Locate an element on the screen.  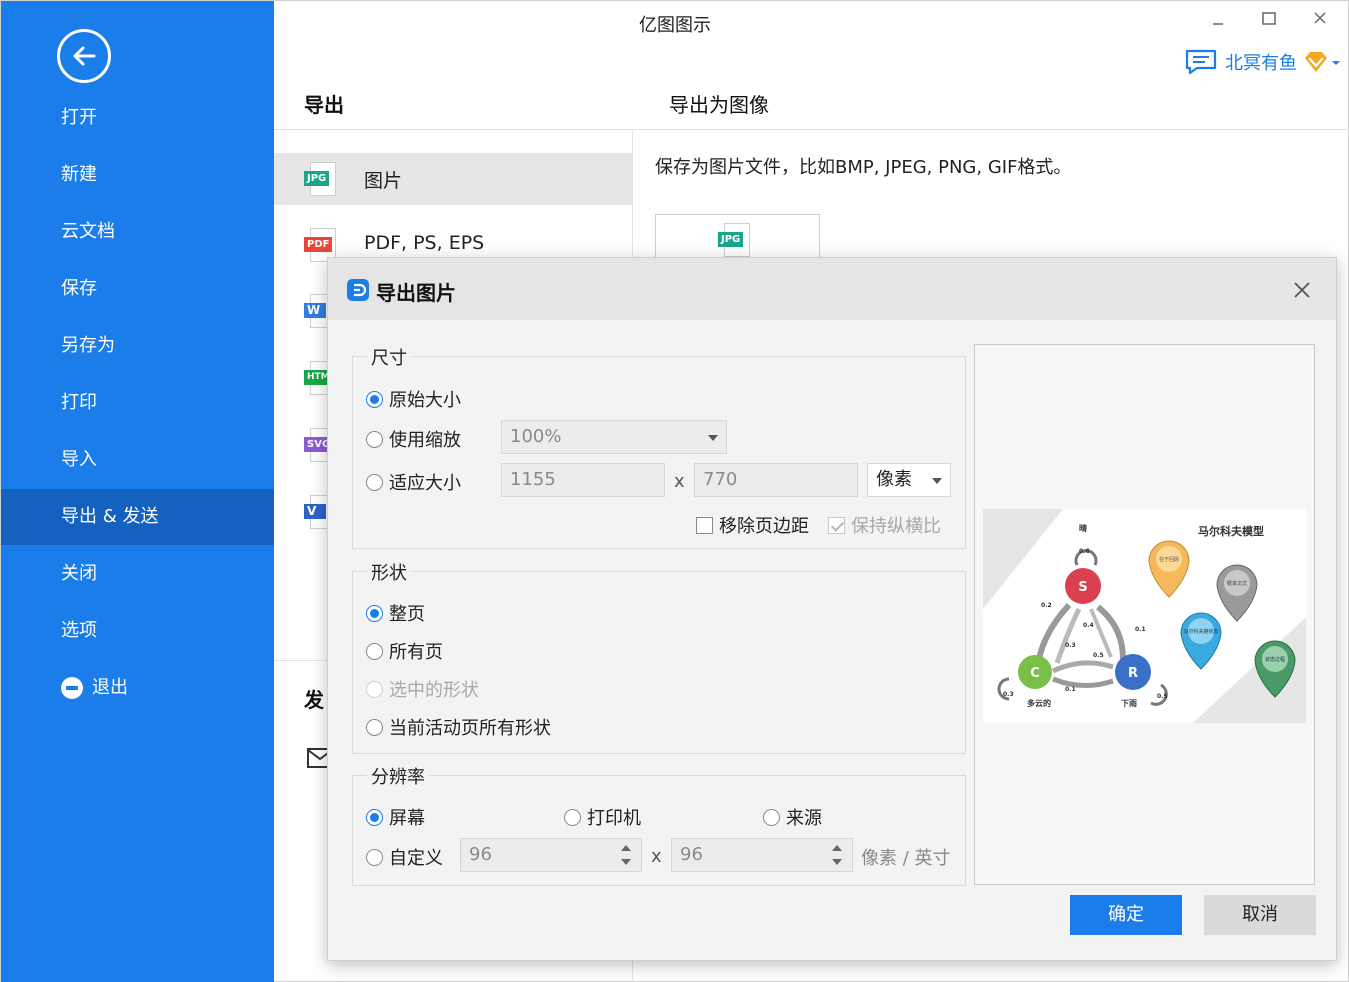
radio-label: 当前活动页所有形状 is located at coordinates (470, 728).